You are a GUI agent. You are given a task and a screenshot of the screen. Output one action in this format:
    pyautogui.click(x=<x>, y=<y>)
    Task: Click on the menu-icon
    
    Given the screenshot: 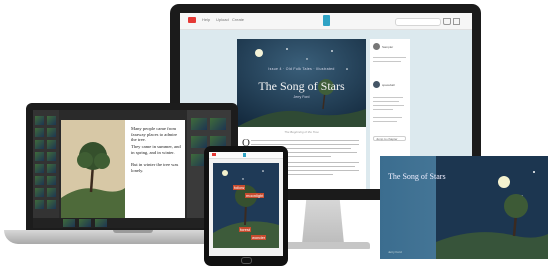 What is the action you would take?
    pyautogui.click(x=456, y=21)
    